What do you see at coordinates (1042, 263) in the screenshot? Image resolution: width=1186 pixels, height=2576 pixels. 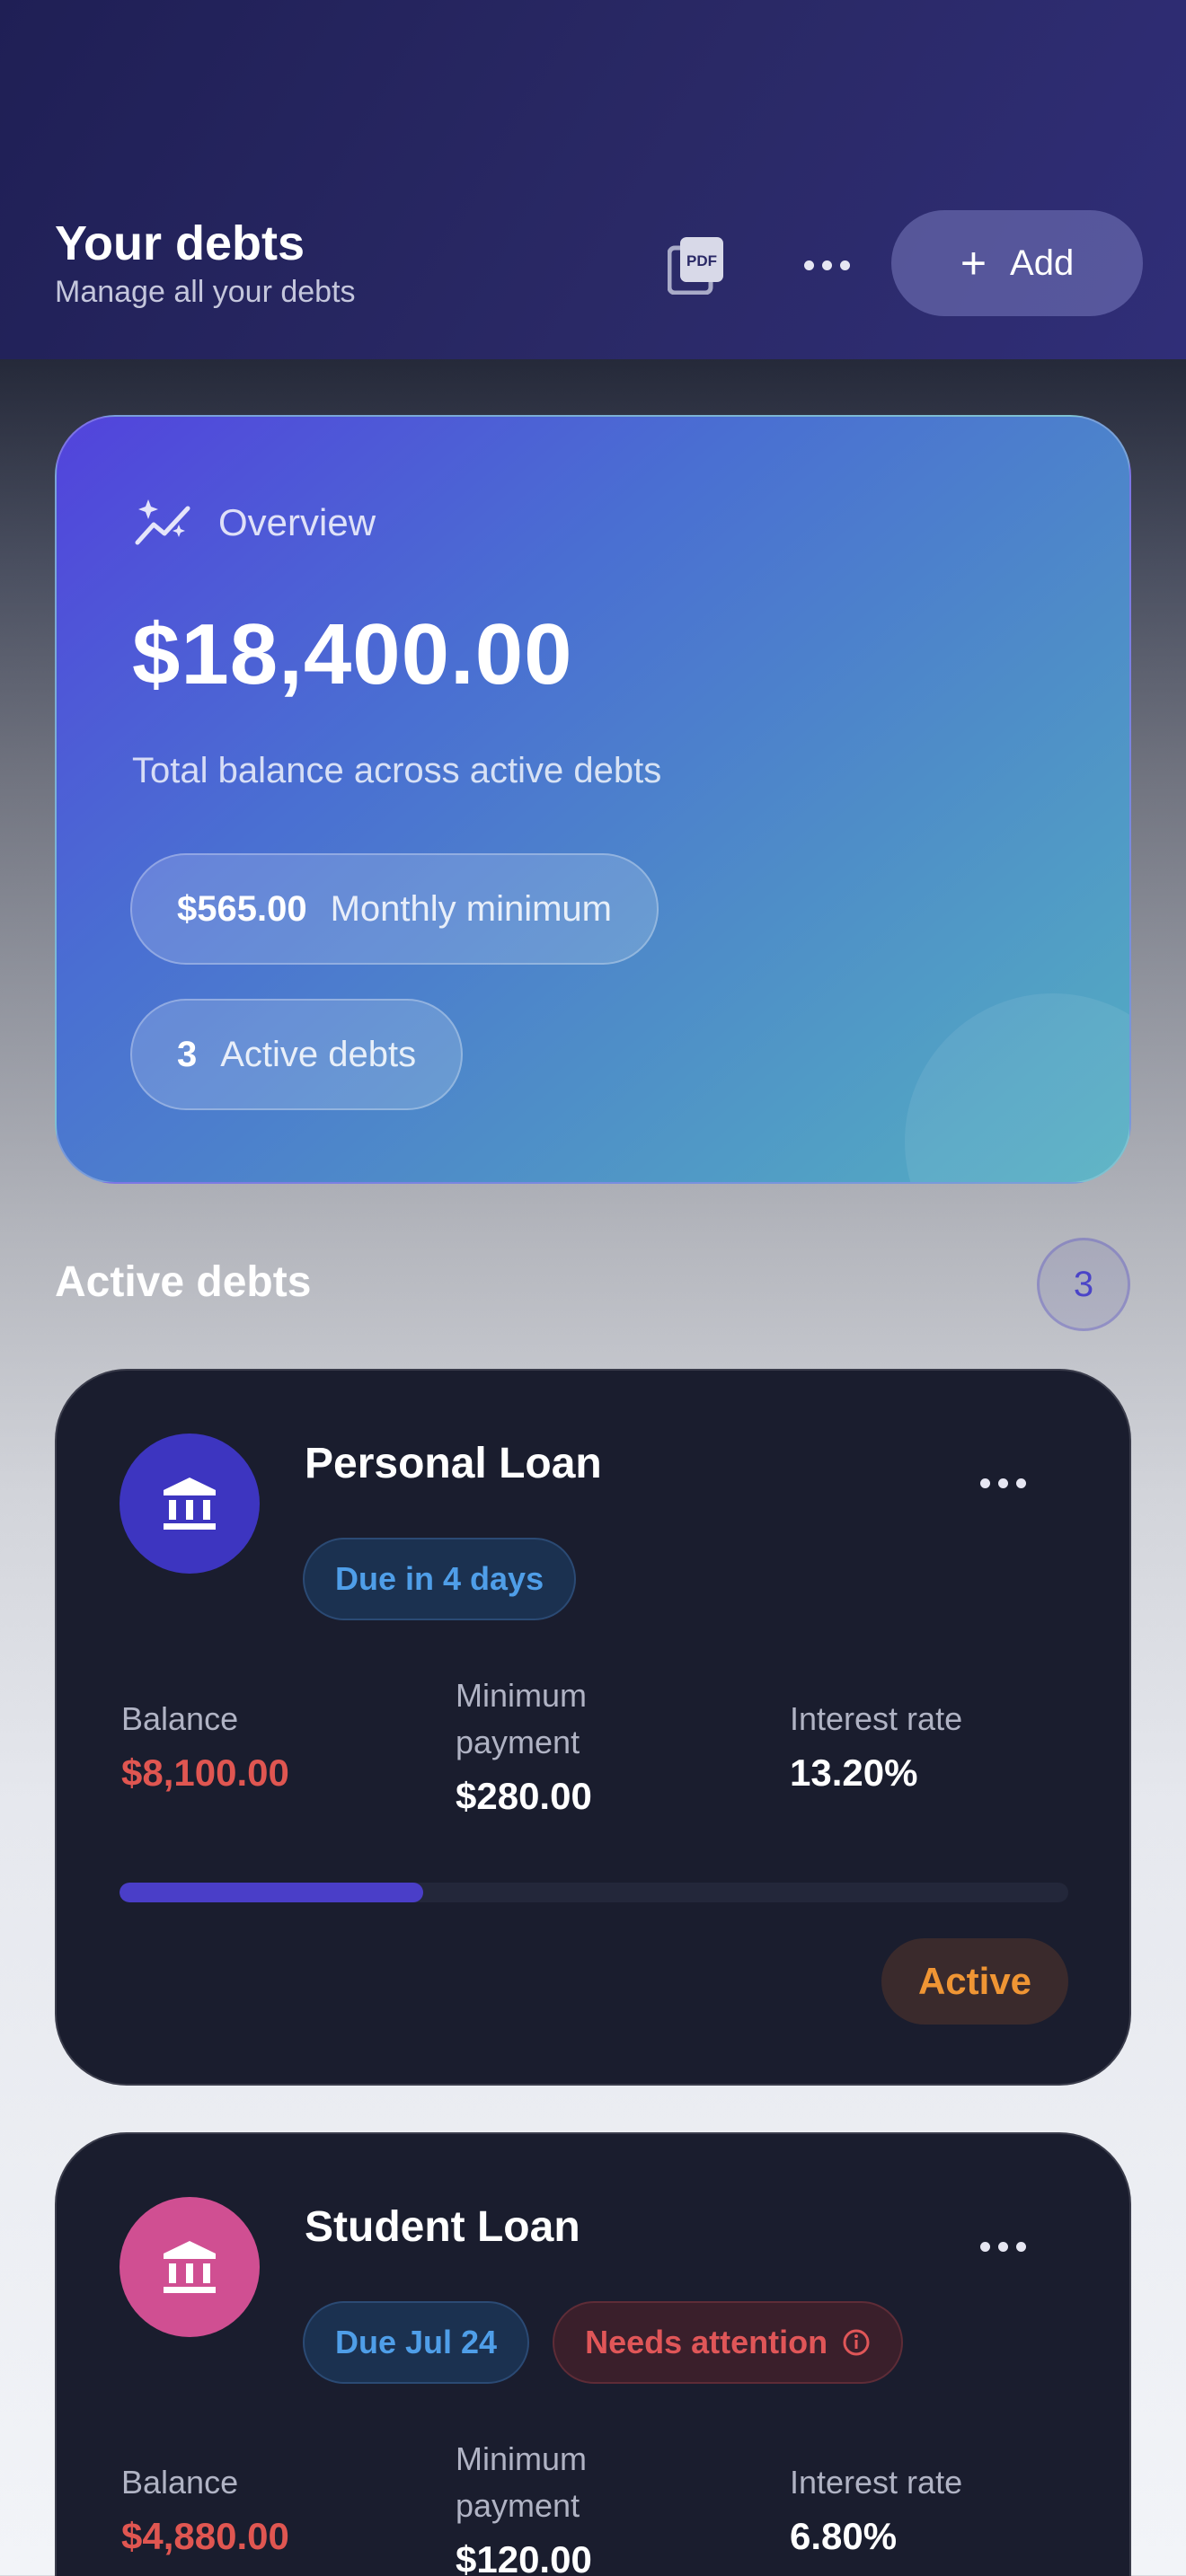 I see `add-button-label: Add` at bounding box center [1042, 263].